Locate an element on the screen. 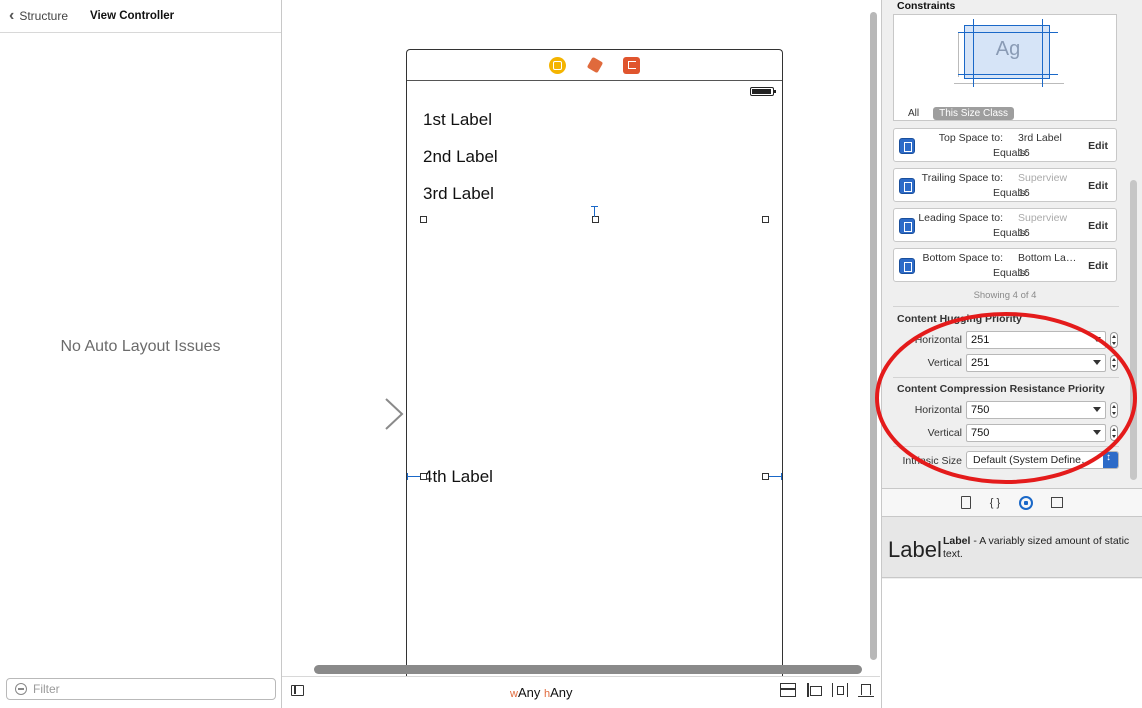 The width and height of the screenshot is (1142, 708). hugging-title: Content Hugging Priority is located at coordinates (959, 319).